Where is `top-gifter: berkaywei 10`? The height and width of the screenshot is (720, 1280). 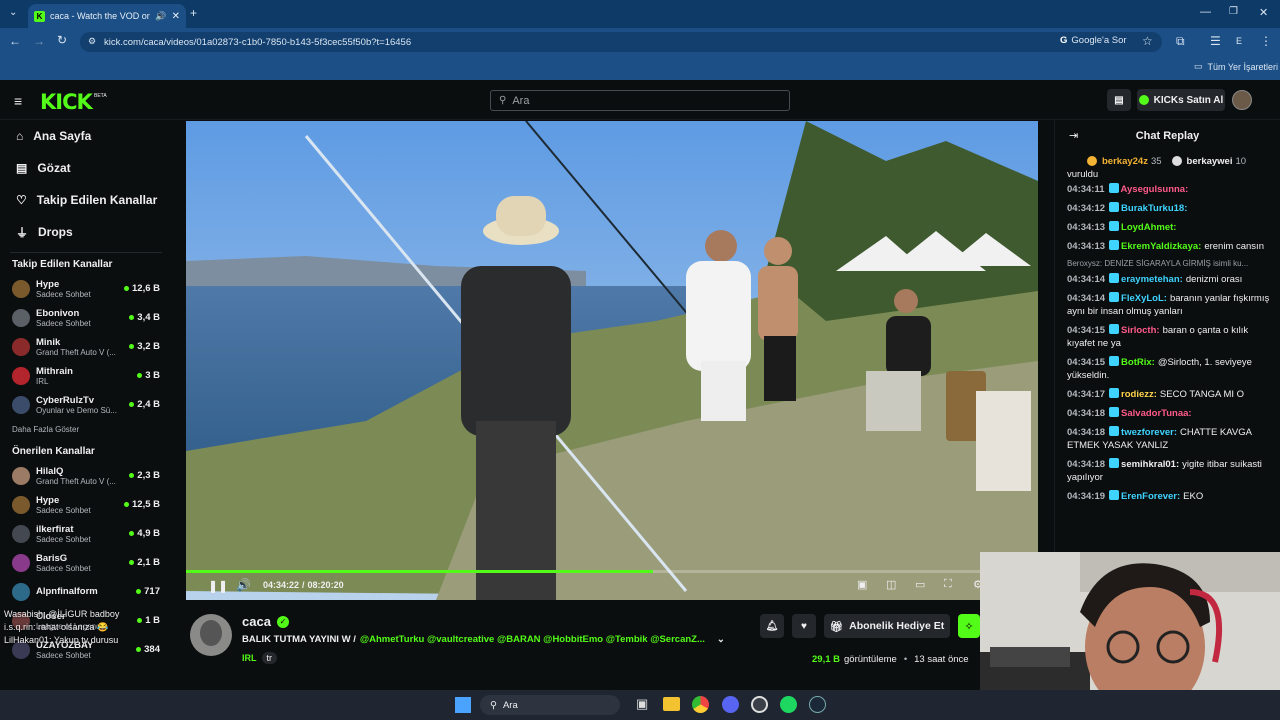
top-gifter: berkaywei 10 is located at coordinates (1208, 161).